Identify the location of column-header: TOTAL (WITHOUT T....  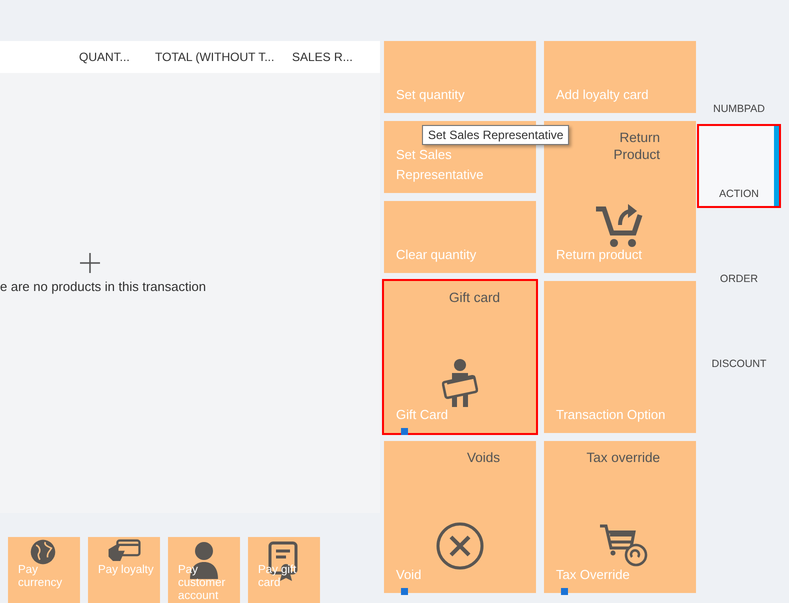
(214, 57).